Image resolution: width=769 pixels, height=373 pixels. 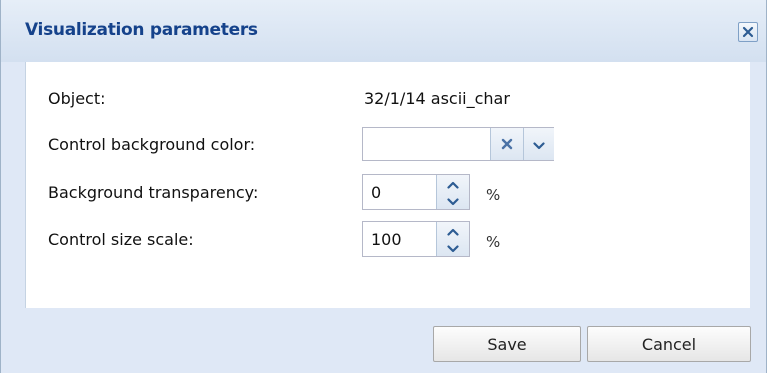 What do you see at coordinates (141, 30) in the screenshot?
I see `dialog-title: Visualization parameters` at bounding box center [141, 30].